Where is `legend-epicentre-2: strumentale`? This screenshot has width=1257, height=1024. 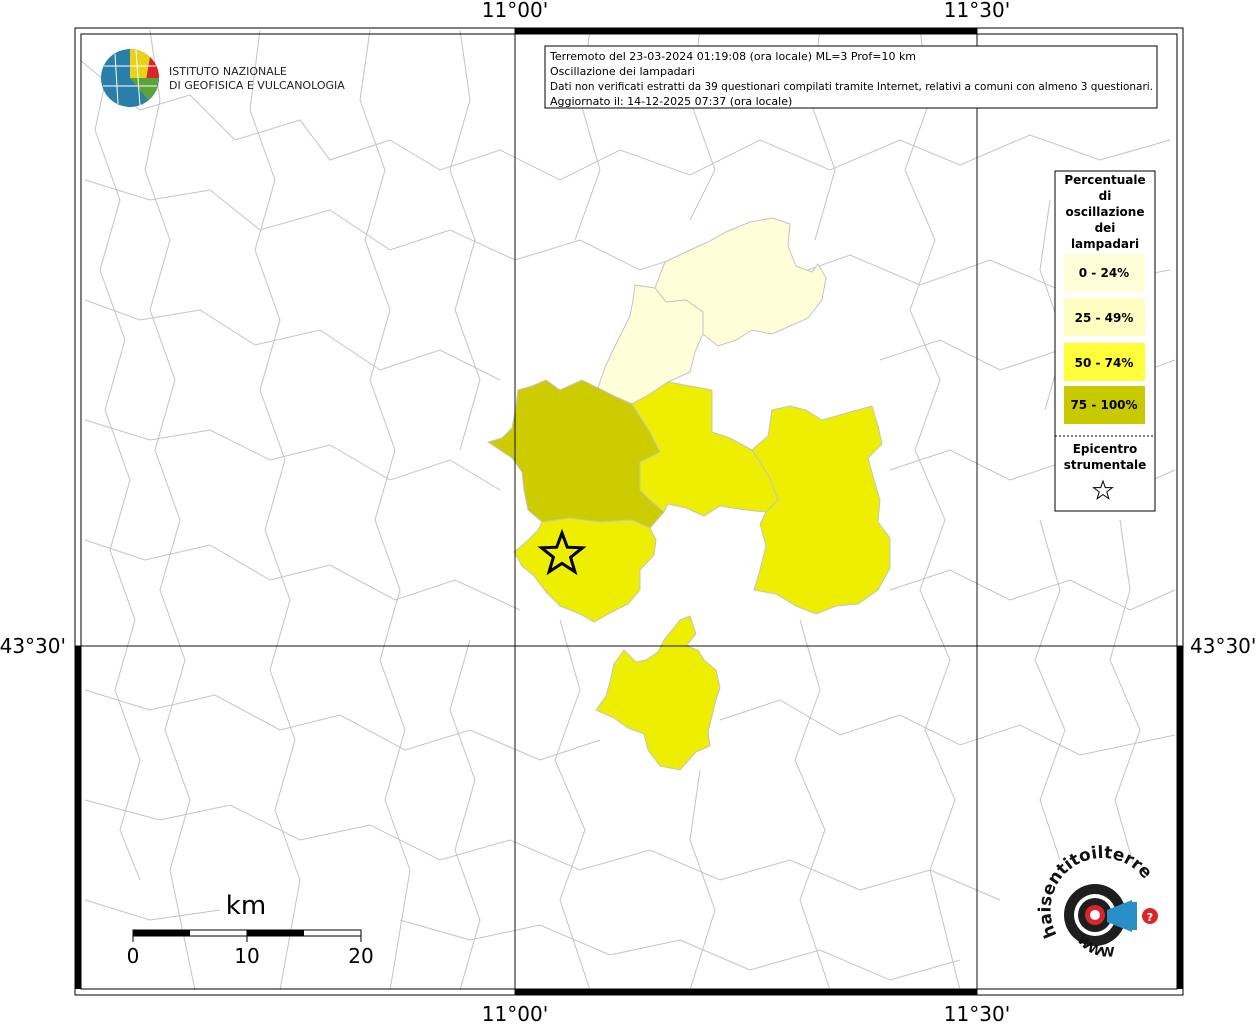
legend-epicentre-2: strumentale is located at coordinates (1105, 465).